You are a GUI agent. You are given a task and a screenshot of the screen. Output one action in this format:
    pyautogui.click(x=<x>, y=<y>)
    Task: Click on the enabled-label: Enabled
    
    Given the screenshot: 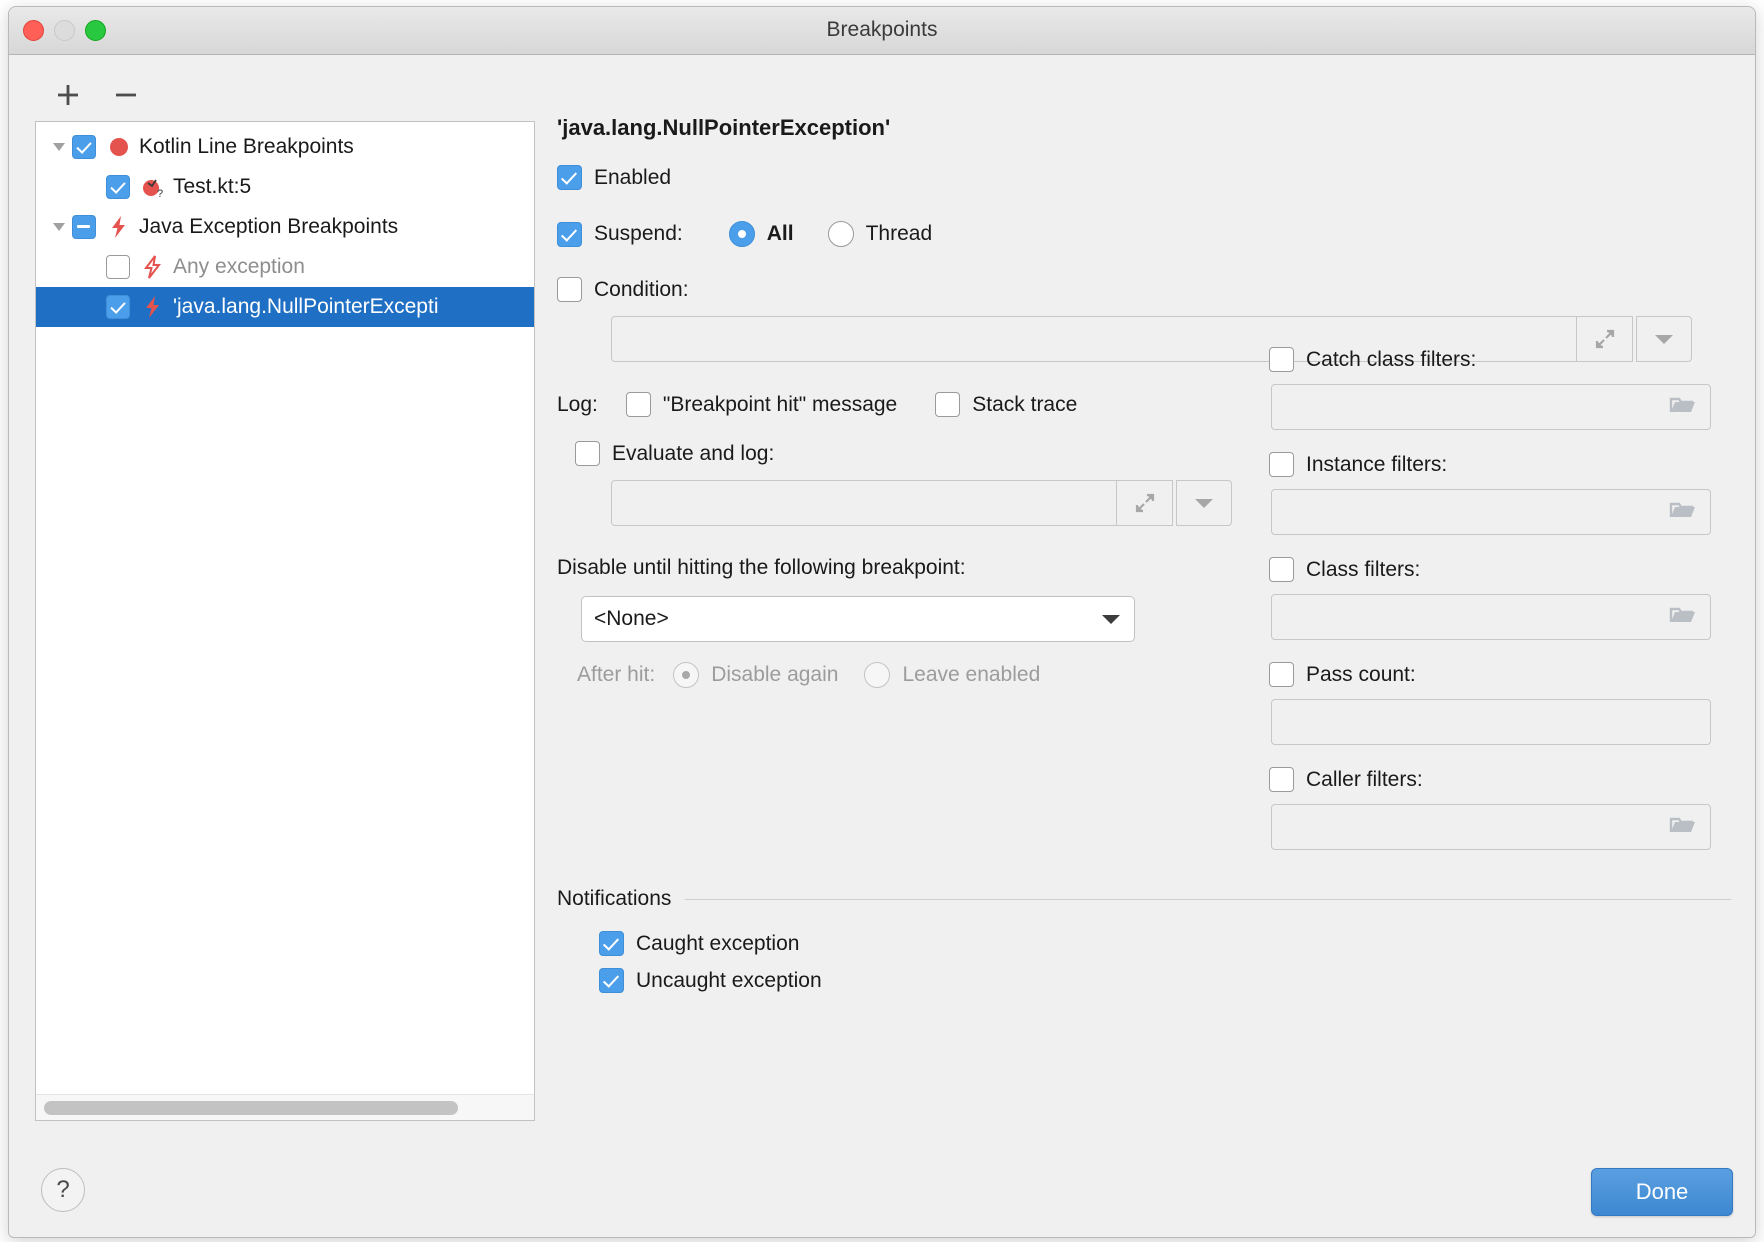 What is the action you would take?
    pyautogui.click(x=633, y=177)
    